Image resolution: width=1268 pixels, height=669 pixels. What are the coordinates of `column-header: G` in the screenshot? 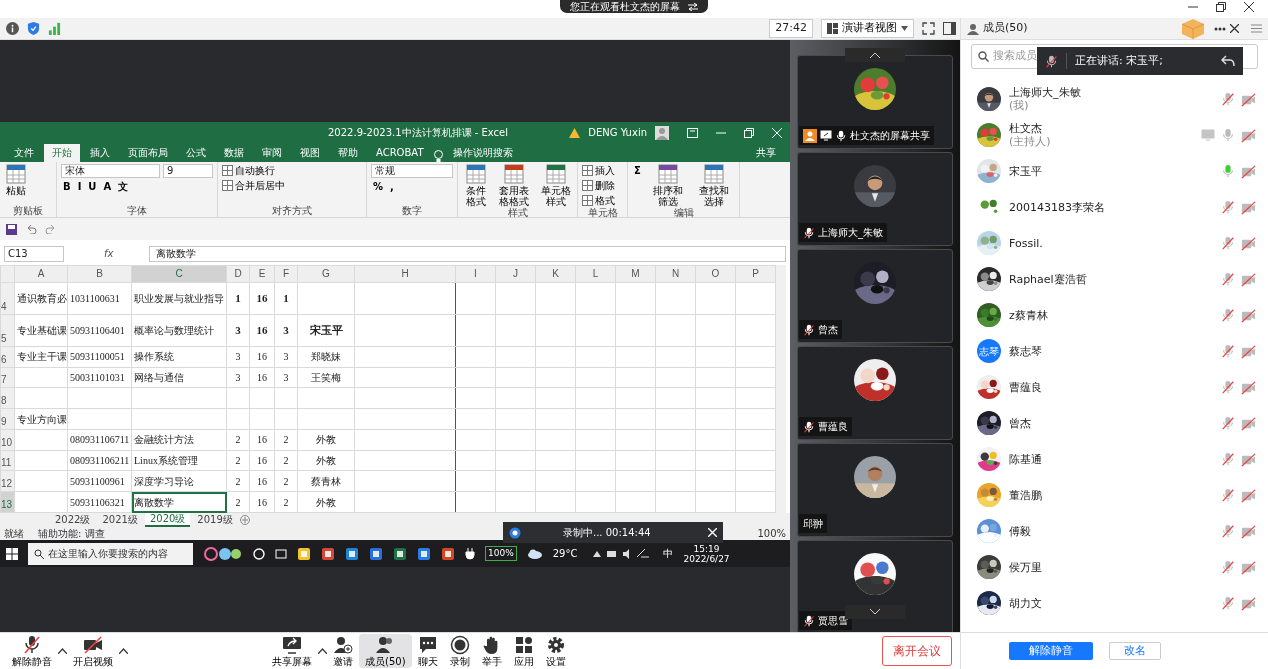 It's located at (326, 274).